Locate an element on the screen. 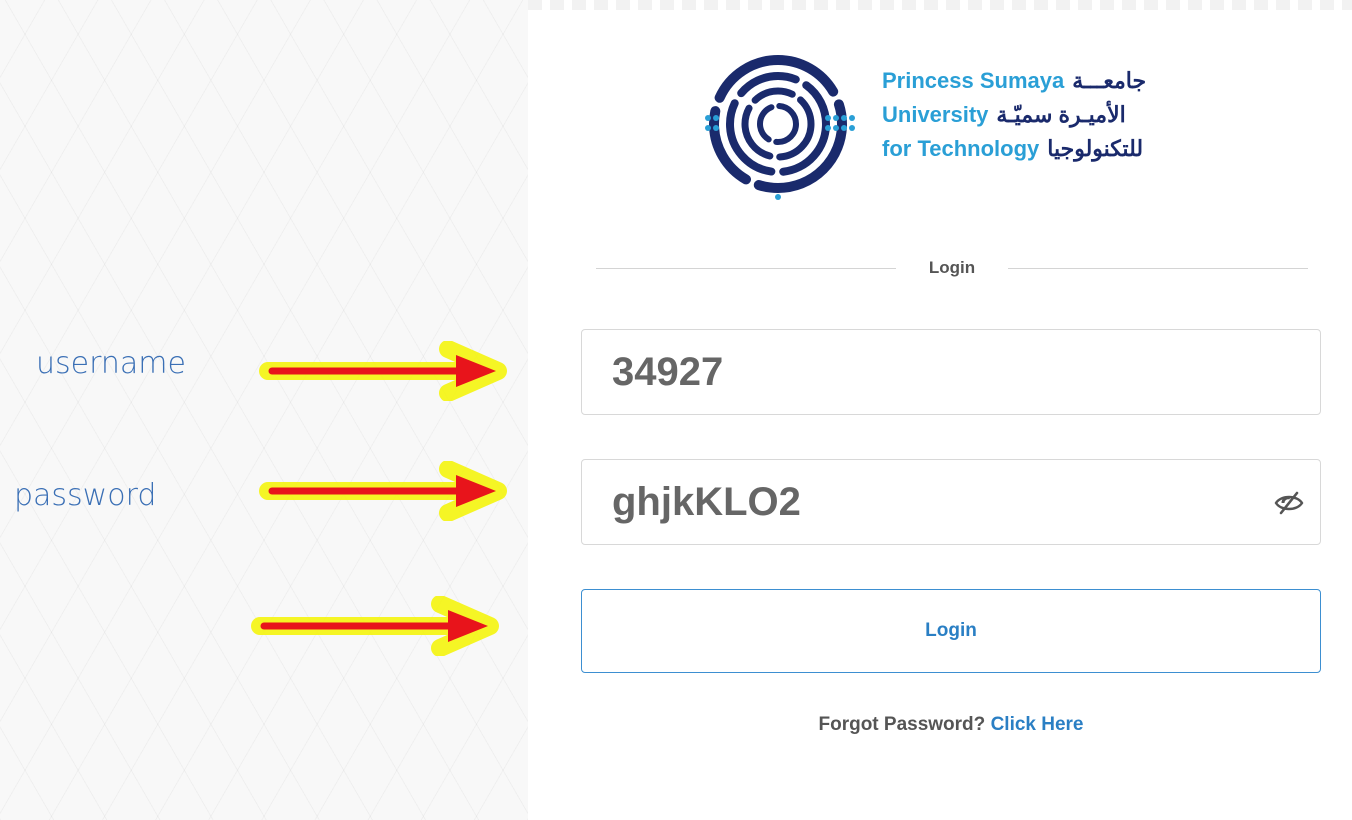 The width and height of the screenshot is (1352, 820). psut-maze-logo-icon is located at coordinates (780, 127).